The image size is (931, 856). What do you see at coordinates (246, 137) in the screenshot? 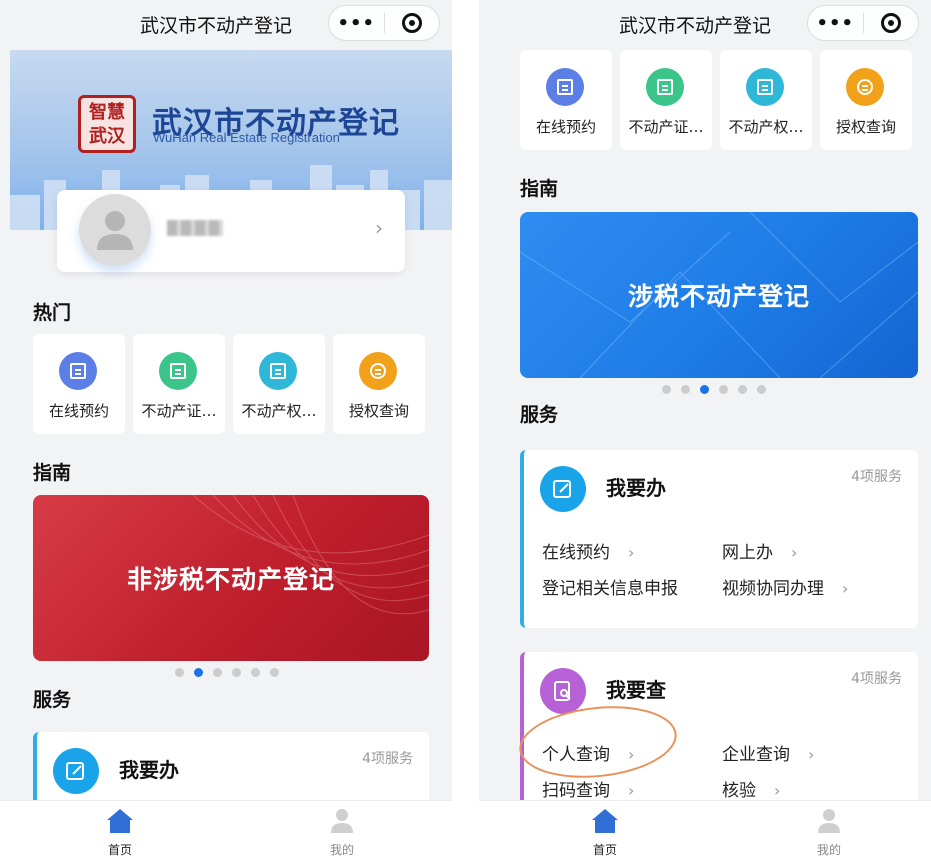
I see `logo-subtitle: WuHan Real Estate Registration` at bounding box center [246, 137].